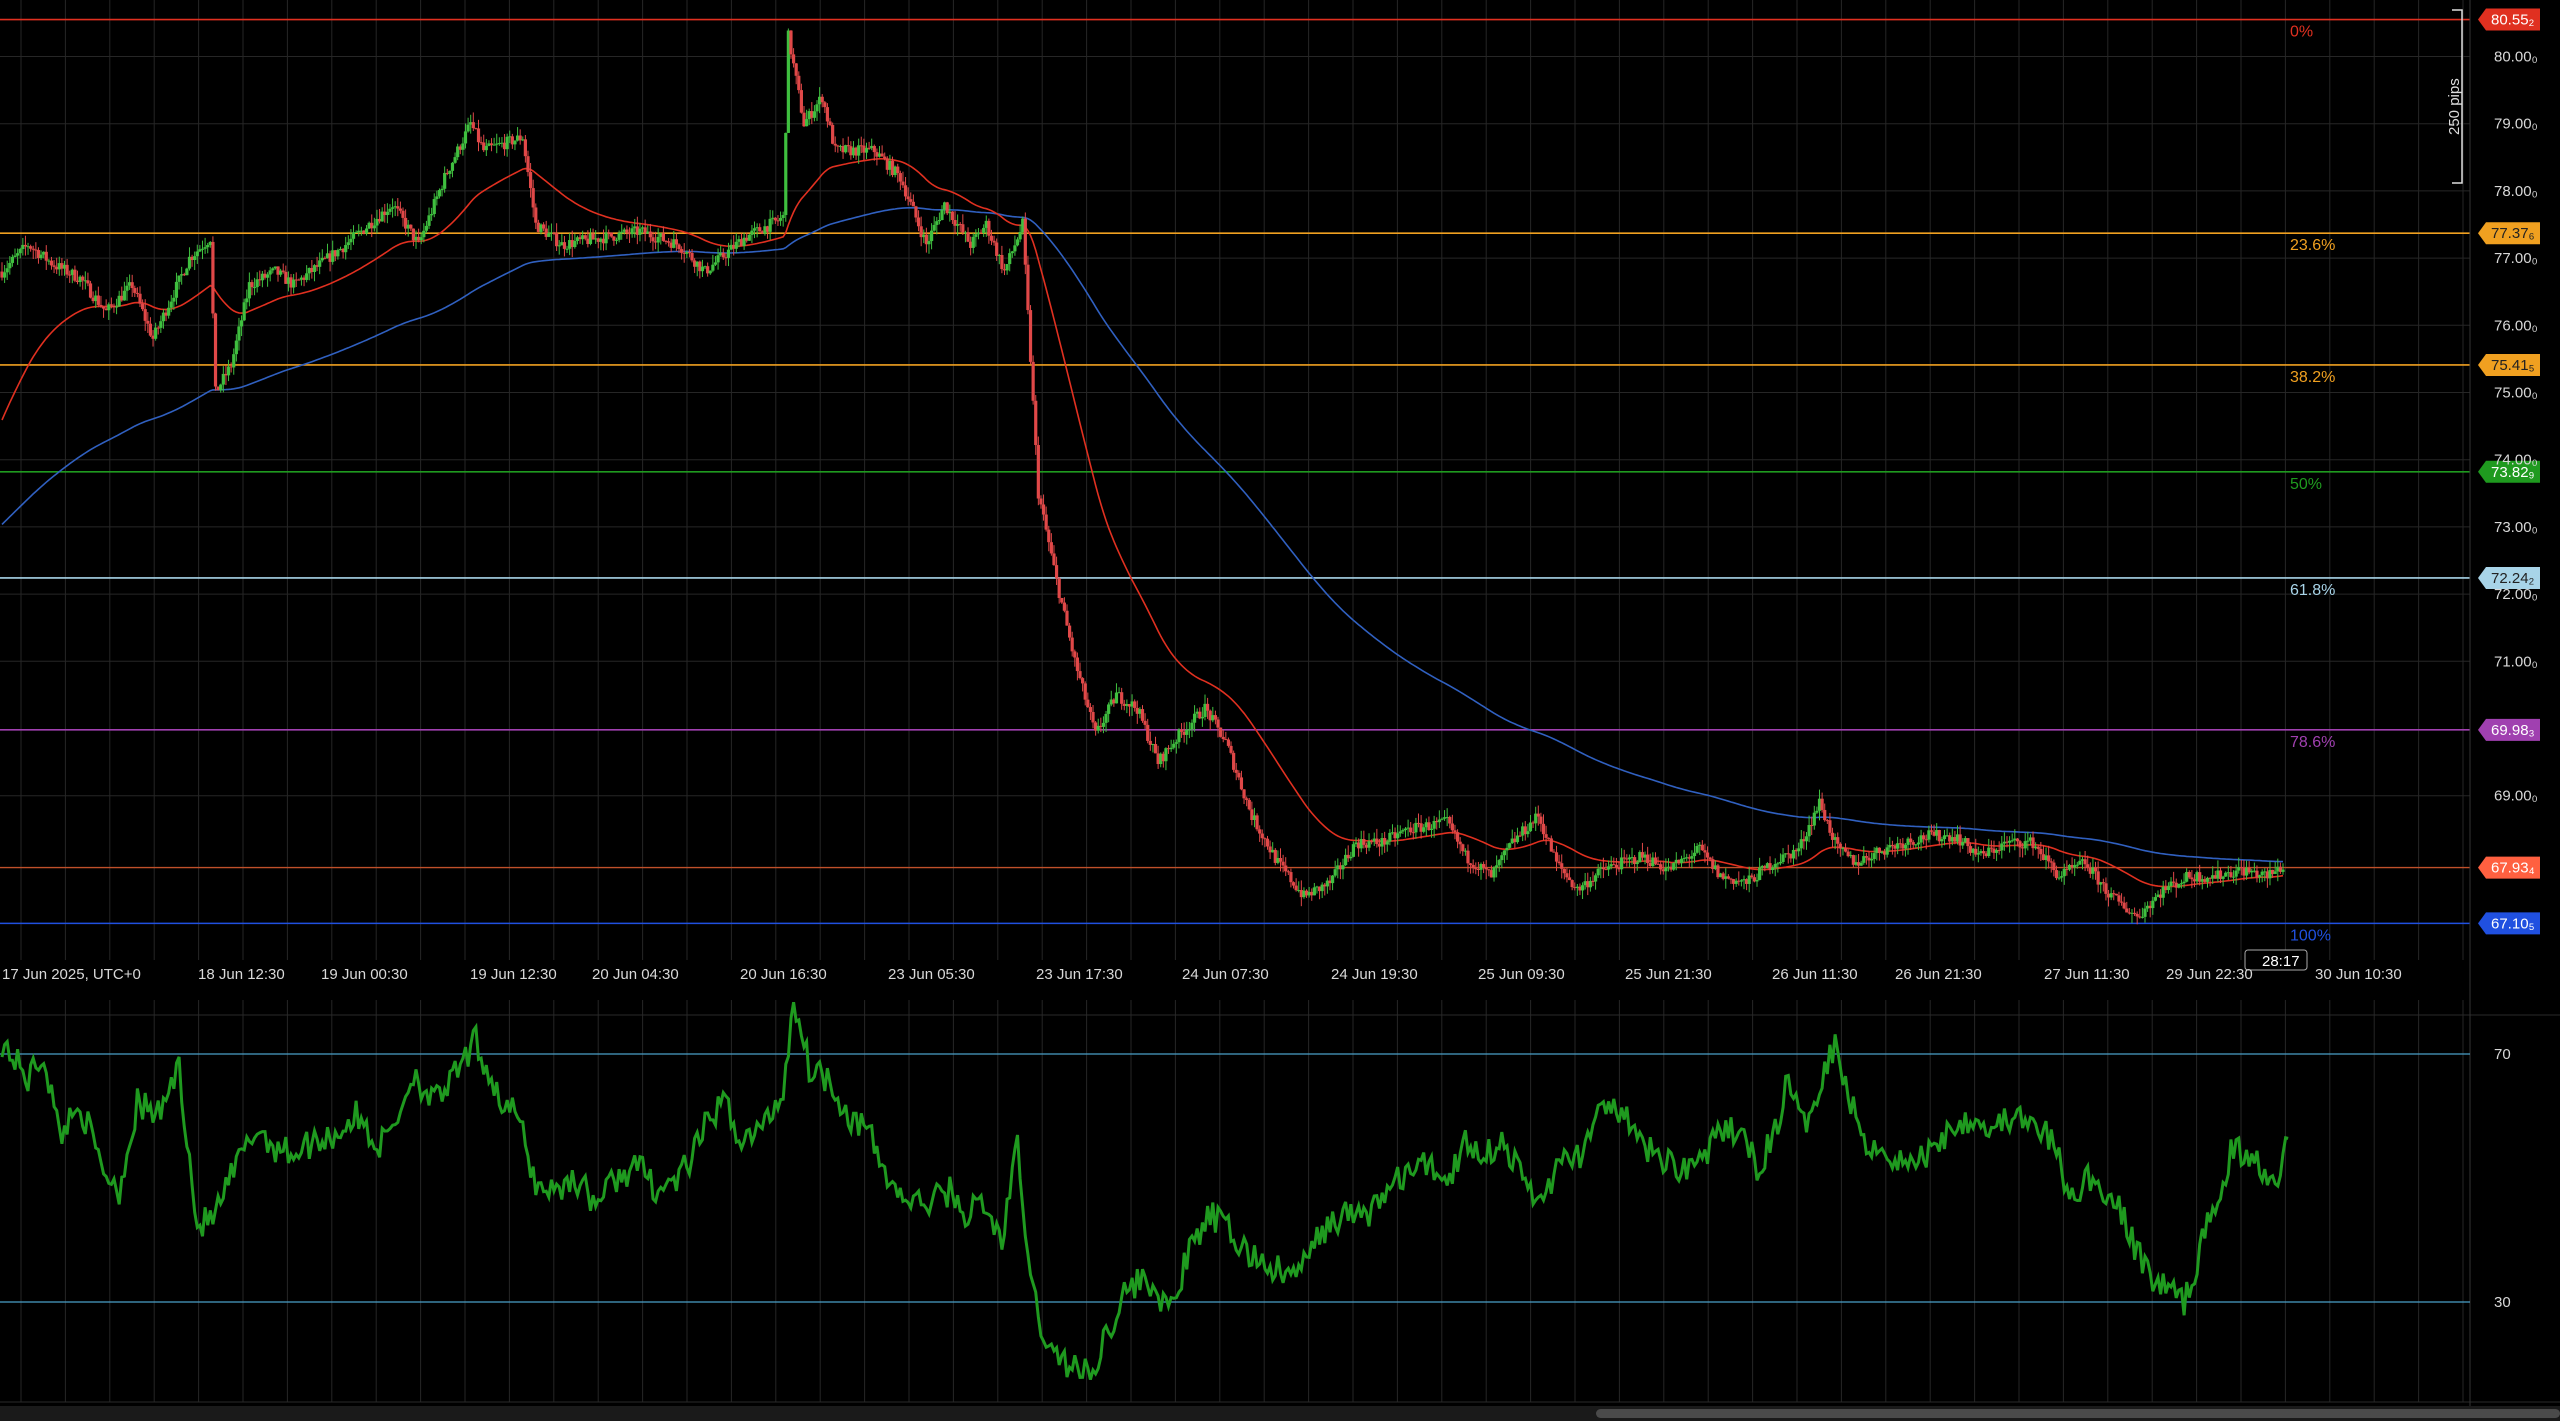 The width and height of the screenshot is (2560, 1421). Describe the element at coordinates (783, 974) in the screenshot. I see `time-tick-label: 20 Jun 16:30` at that location.